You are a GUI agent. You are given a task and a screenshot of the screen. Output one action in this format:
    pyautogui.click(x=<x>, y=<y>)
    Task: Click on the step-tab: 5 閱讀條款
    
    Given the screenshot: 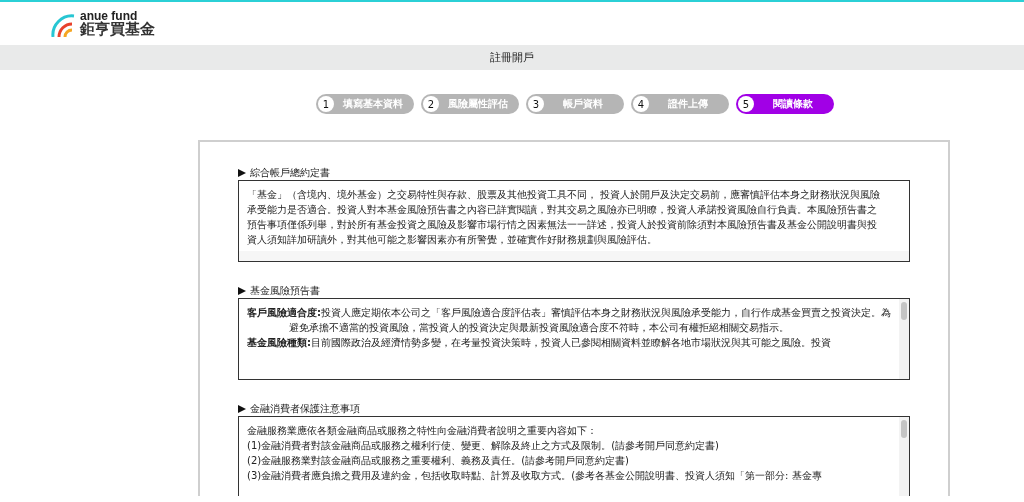 What is the action you would take?
    pyautogui.click(x=785, y=104)
    